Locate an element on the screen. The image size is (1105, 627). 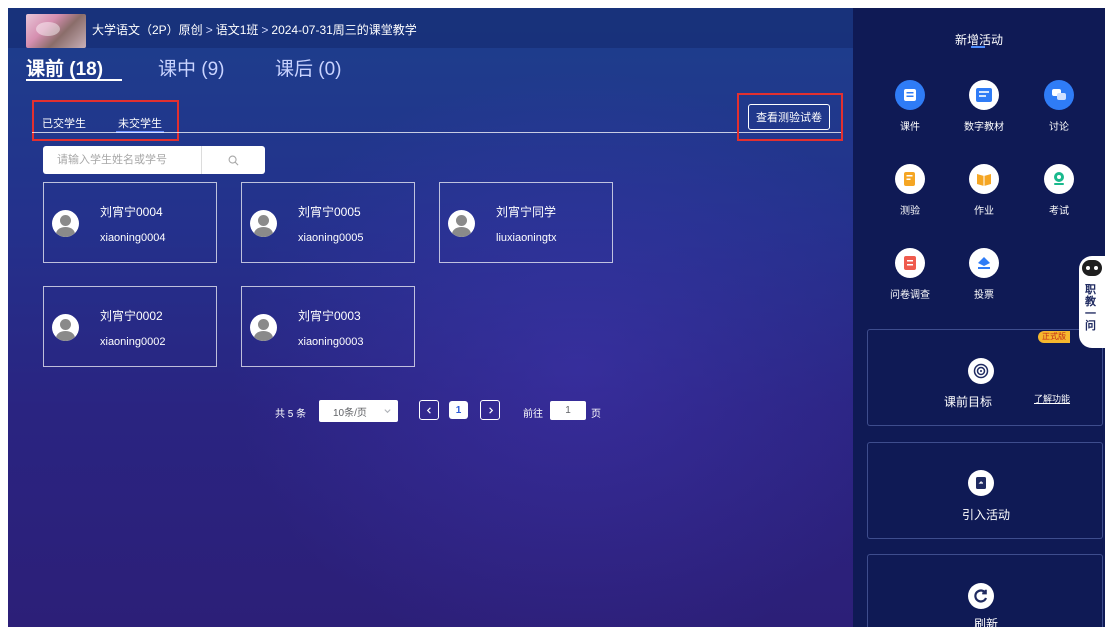
activity-quiz: 测验 is located at coordinates (910, 190).